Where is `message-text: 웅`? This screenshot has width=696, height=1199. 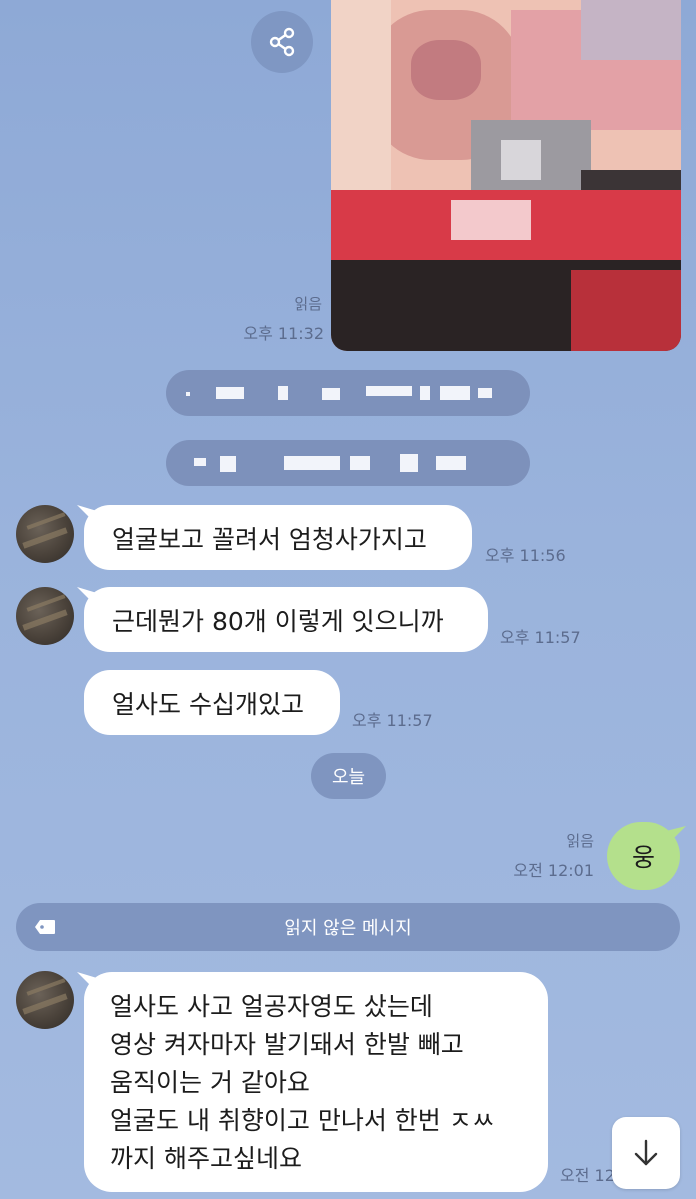
message-text: 웅 is located at coordinates (643, 857).